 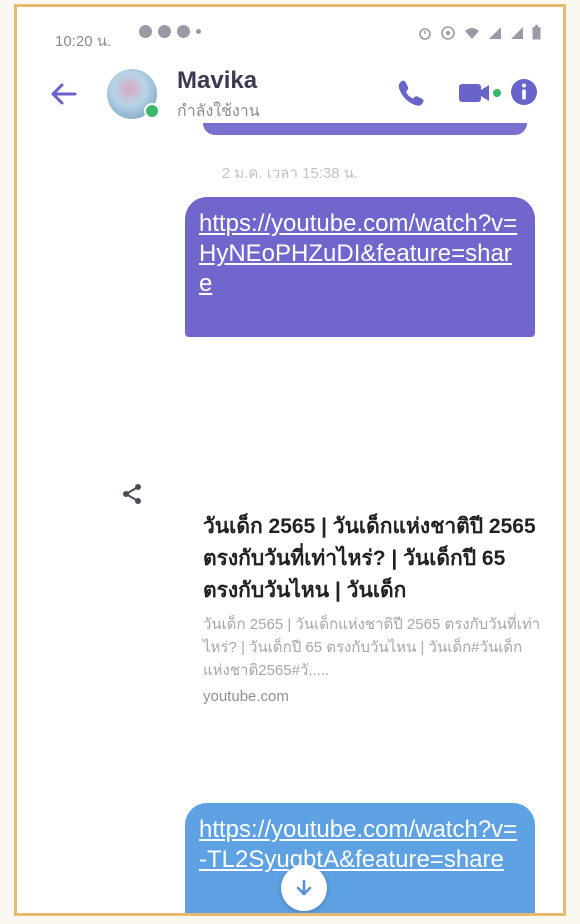 I want to click on info-icon, so click(x=524, y=92).